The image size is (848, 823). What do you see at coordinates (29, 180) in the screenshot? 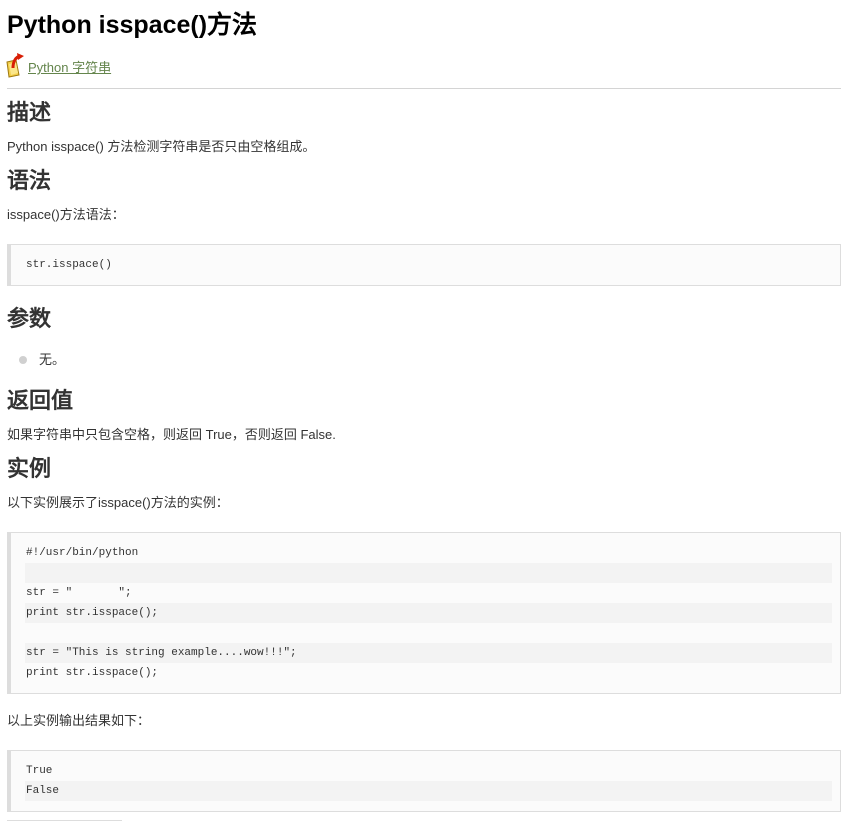
I see `heading-syntax: 语法` at bounding box center [29, 180].